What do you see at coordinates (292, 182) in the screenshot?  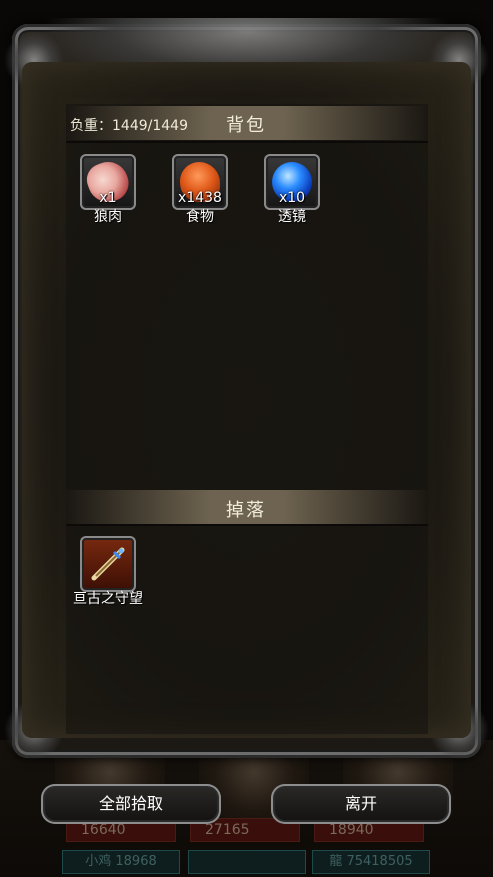 I see `inventory-slot: x10` at bounding box center [292, 182].